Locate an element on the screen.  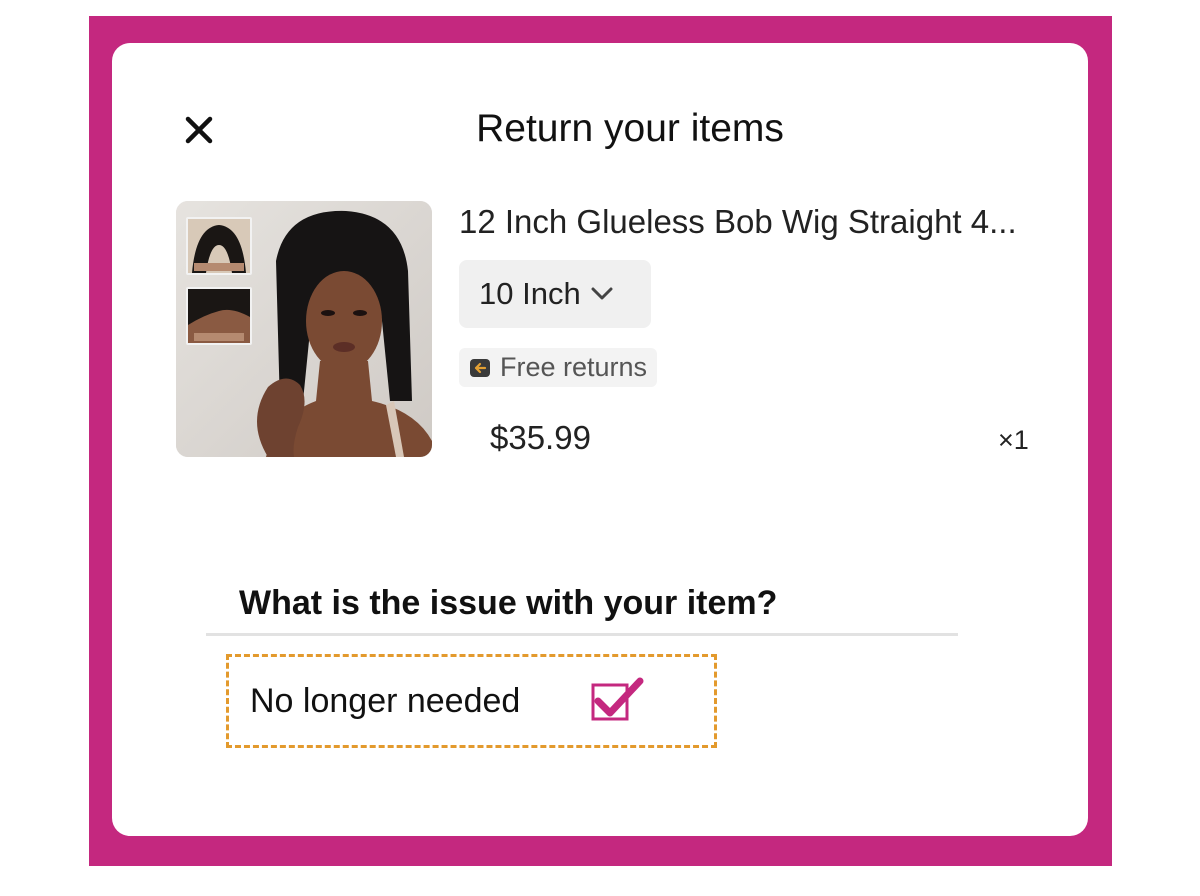
thumbnail-hairline-top is located at coordinates (219, 246).